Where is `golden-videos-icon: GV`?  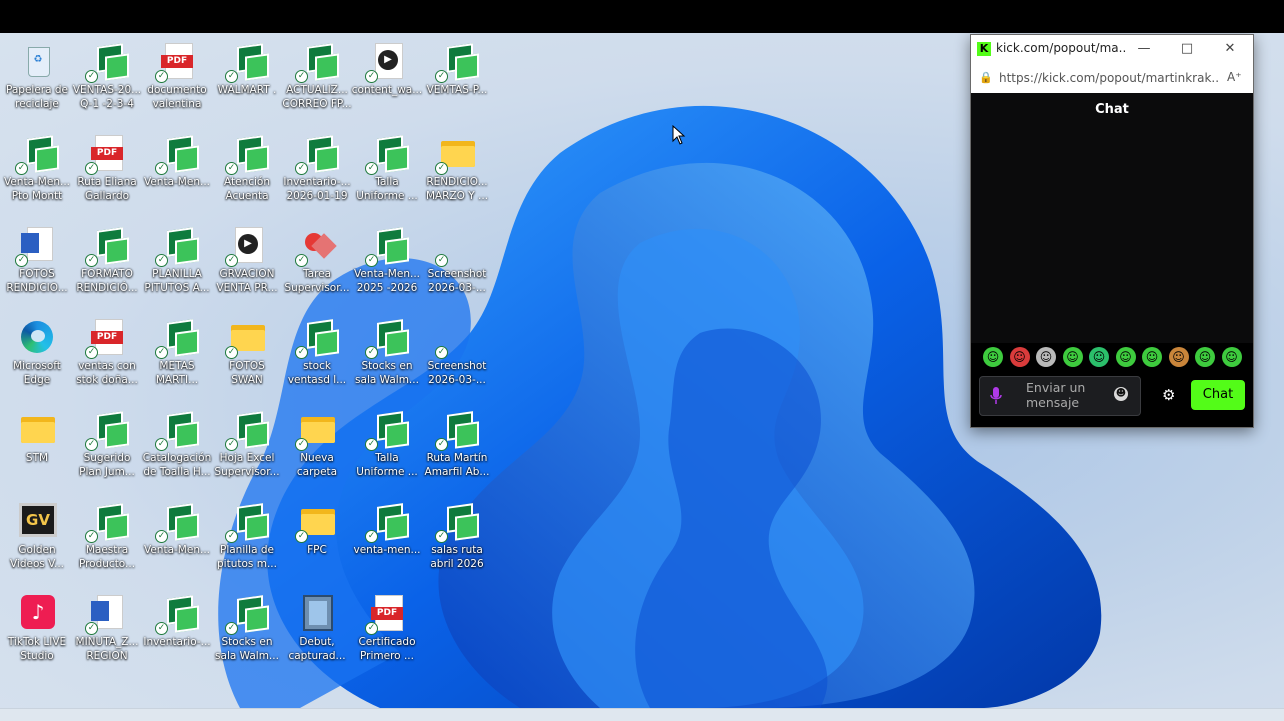
golden-videos-icon: GV is located at coordinates (37, 521).